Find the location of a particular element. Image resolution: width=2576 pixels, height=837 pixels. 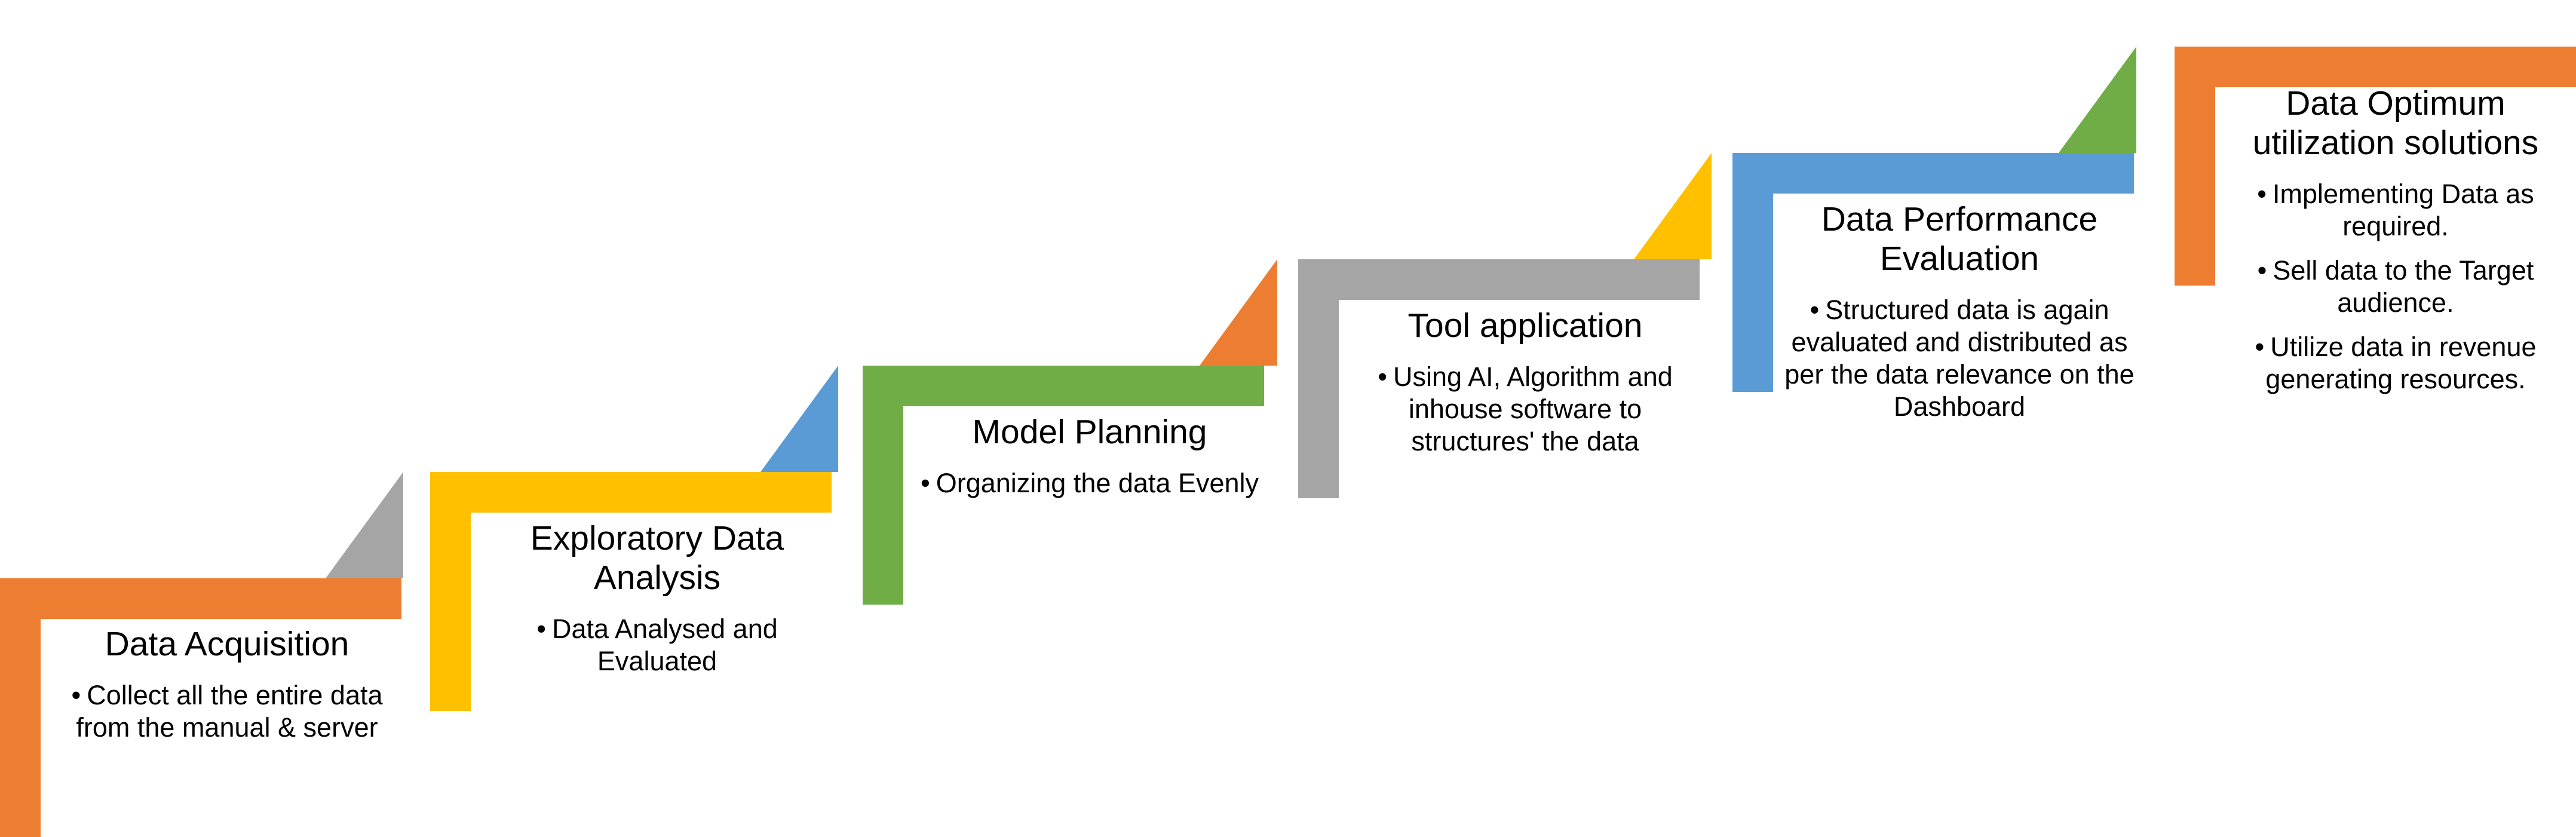

step-3-left-bar is located at coordinates (883, 485).